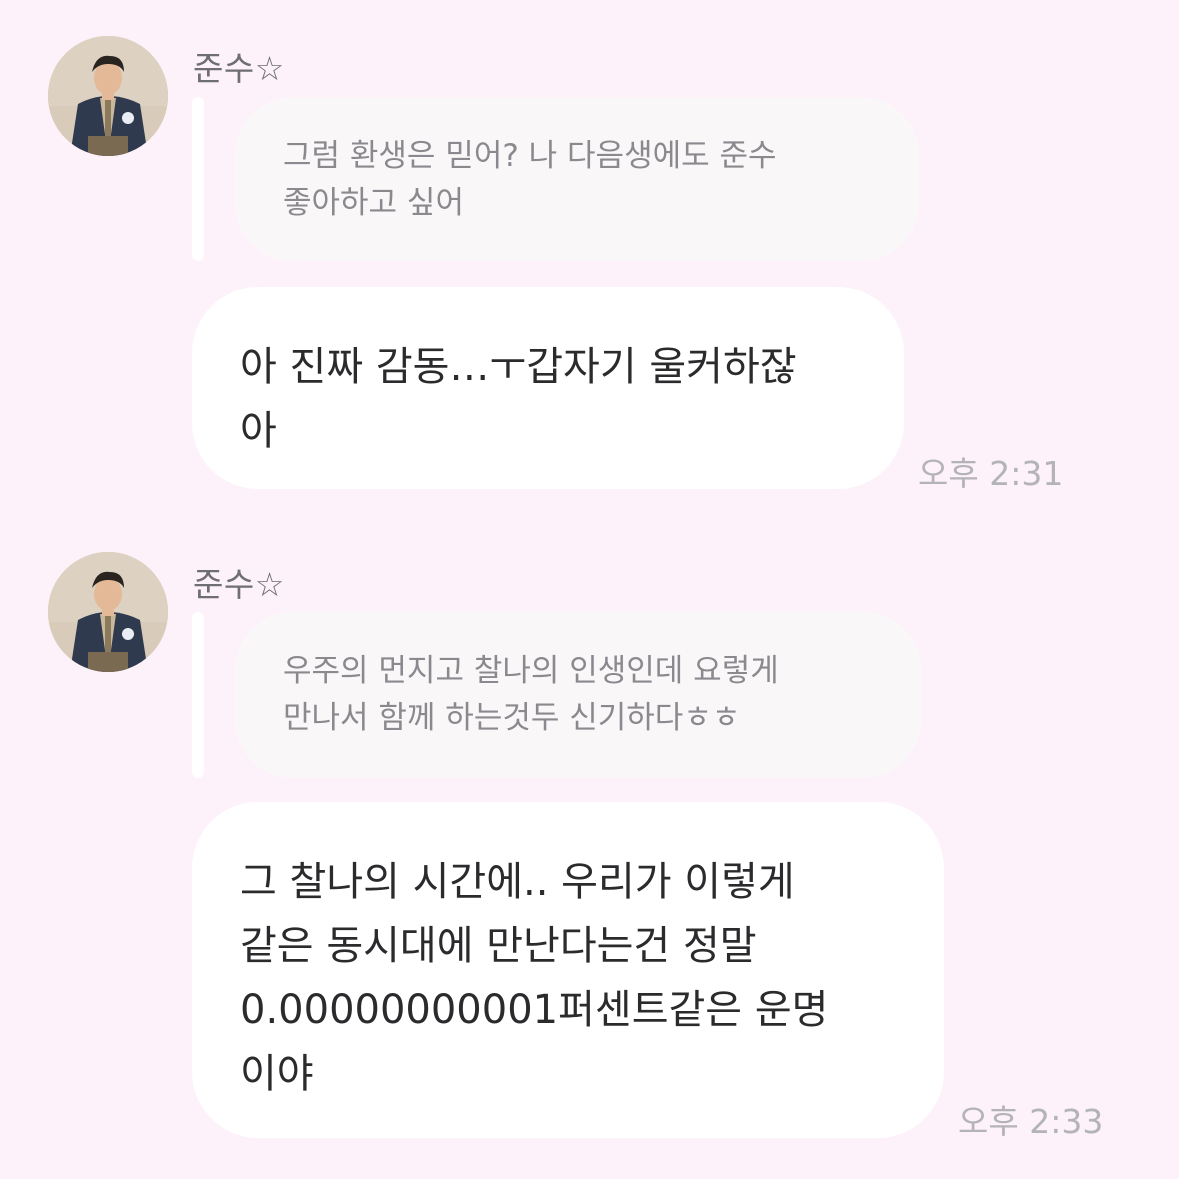 The image size is (1179, 1179). I want to click on message-text-line: 아 진짜 감동…ㅜ갑자기 울커하잖, so click(518, 367).